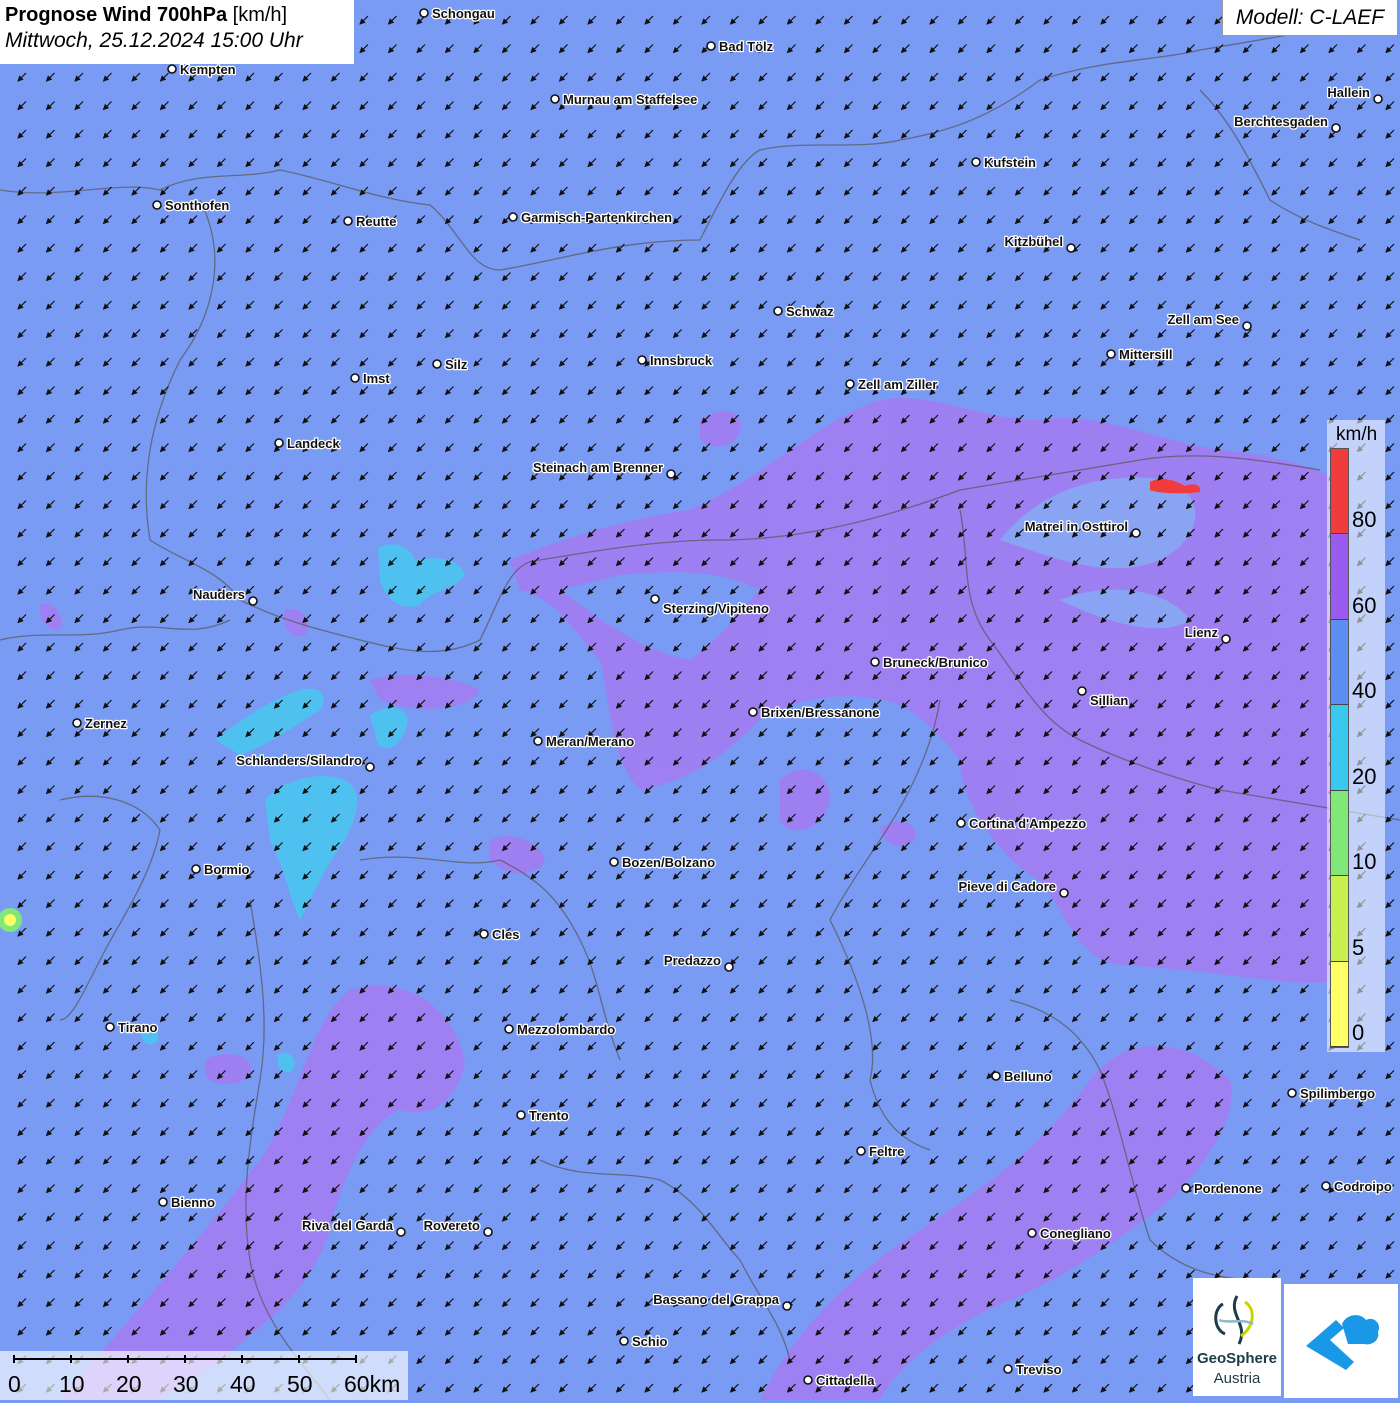  What do you see at coordinates (886, 1151) in the screenshot?
I see `city-label: Feltre` at bounding box center [886, 1151].